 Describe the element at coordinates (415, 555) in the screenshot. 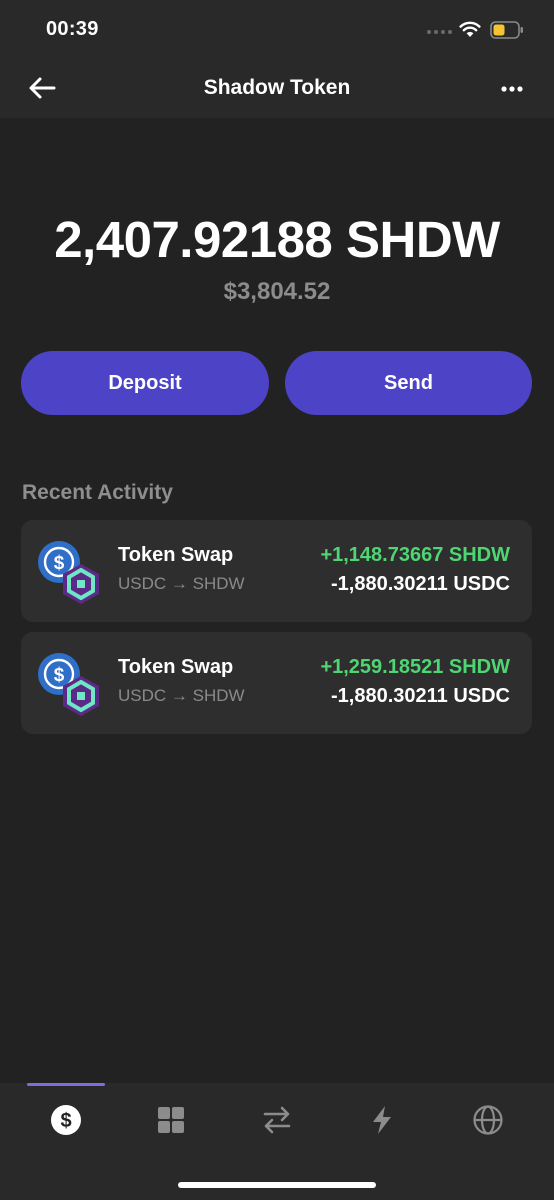

I see `activity-amount-received: +1,148.73667 SHDW` at that location.